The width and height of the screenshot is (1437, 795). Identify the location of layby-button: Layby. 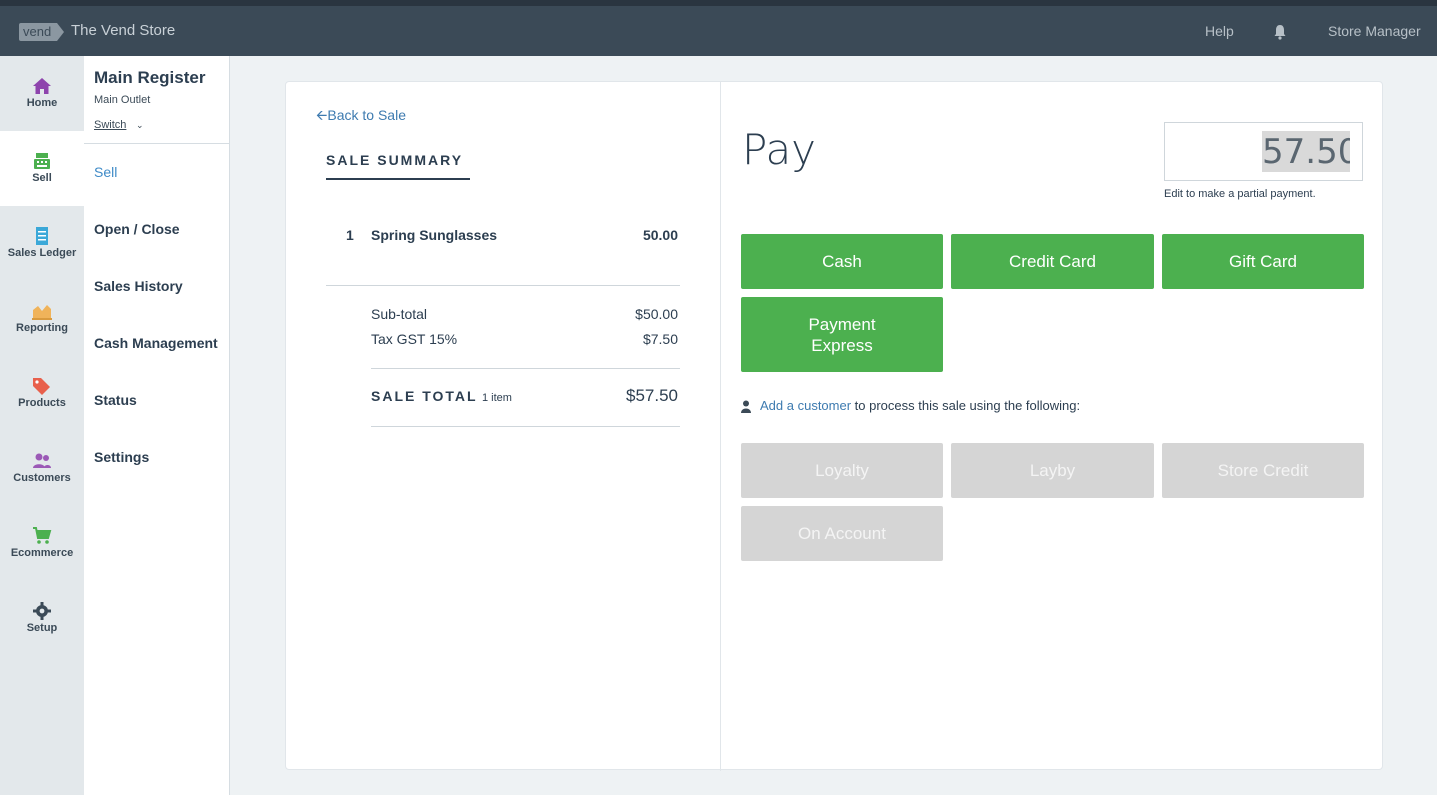
(1052, 470).